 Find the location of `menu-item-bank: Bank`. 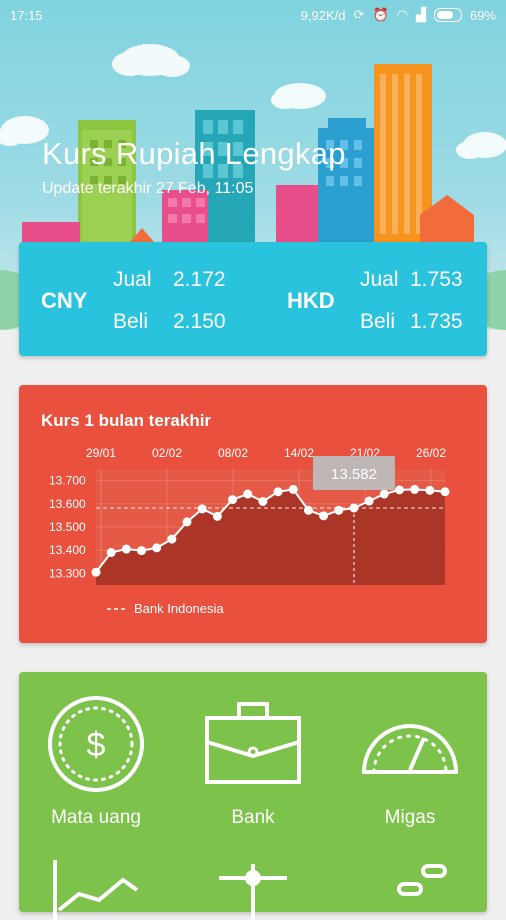

menu-item-bank: Bank is located at coordinates (253, 761).